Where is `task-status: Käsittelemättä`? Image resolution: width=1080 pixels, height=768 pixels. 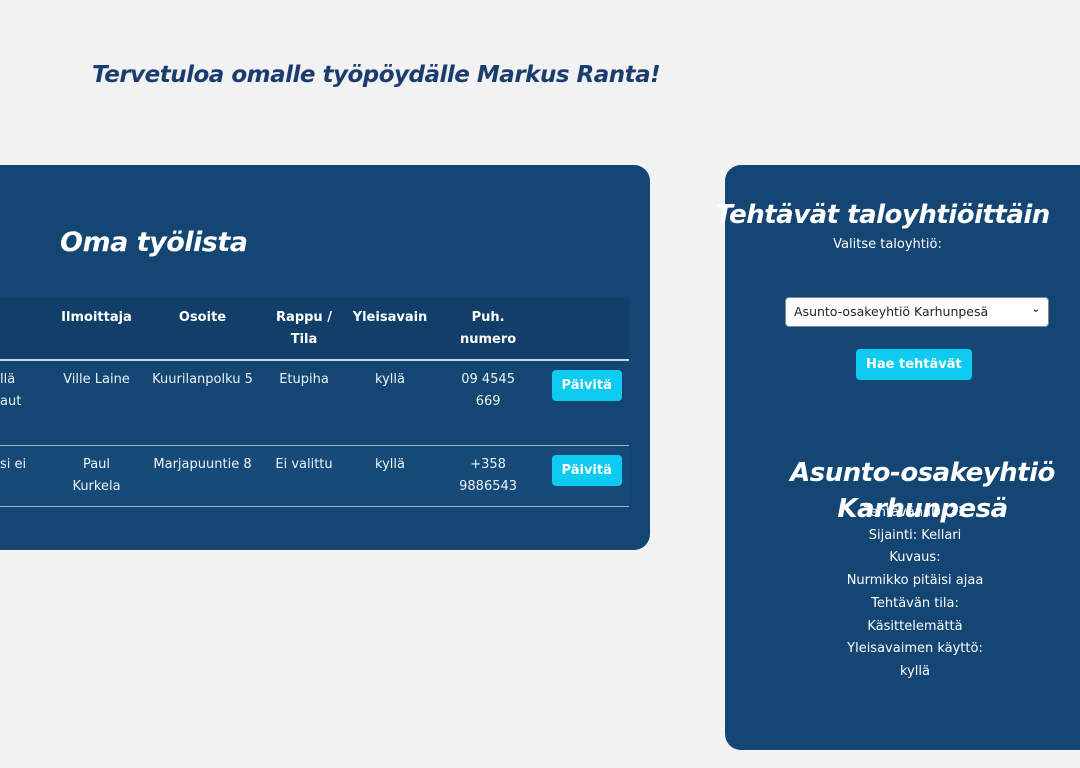
task-status: Käsittelemättä is located at coordinates (915, 626).